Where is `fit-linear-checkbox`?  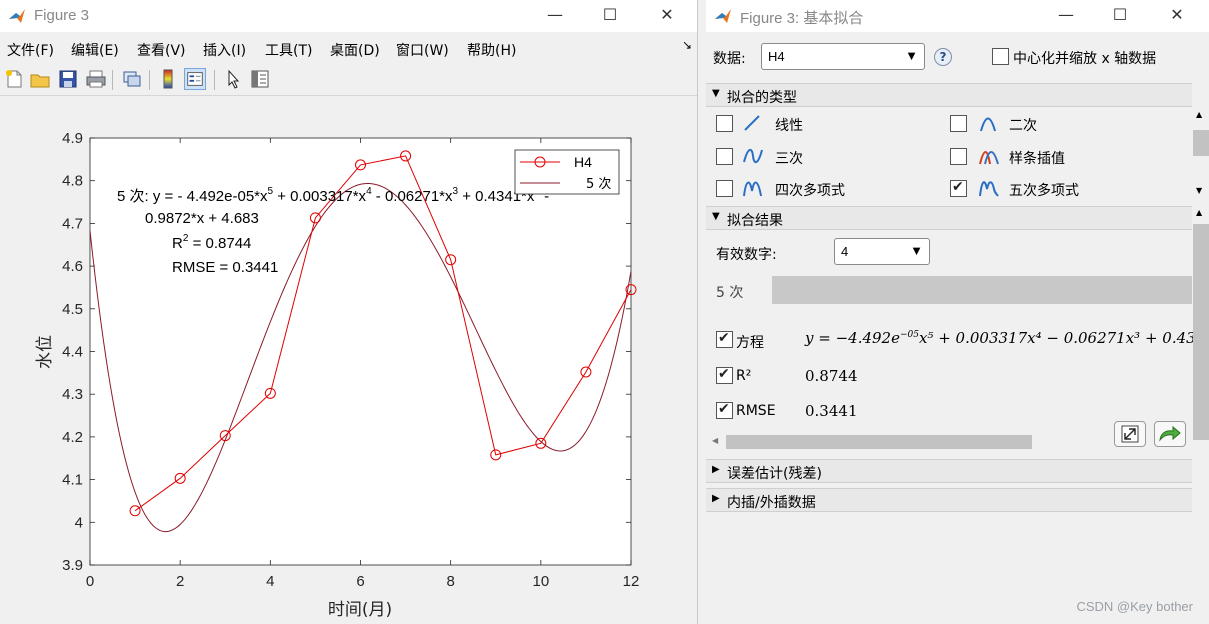
fit-linear-checkbox is located at coordinates (724, 123).